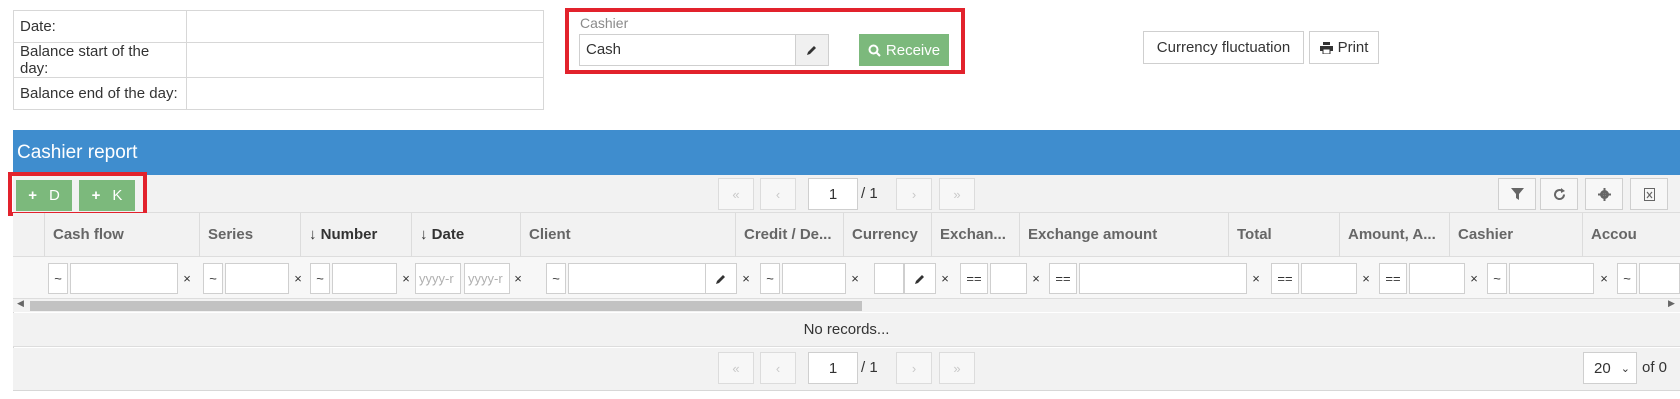 This screenshot has width=1680, height=399. I want to click on grid-footer: « ‹ 1 / 1 › » 20 ⌄ of 0, so click(846, 369).